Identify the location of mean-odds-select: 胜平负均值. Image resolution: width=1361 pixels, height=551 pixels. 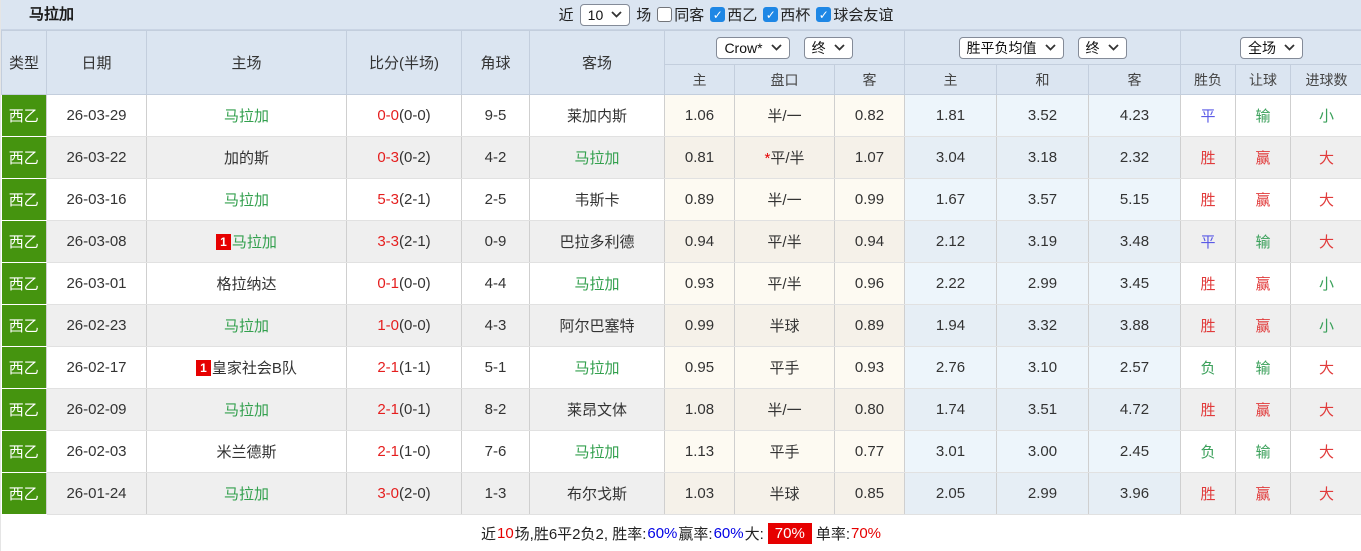
(1011, 47).